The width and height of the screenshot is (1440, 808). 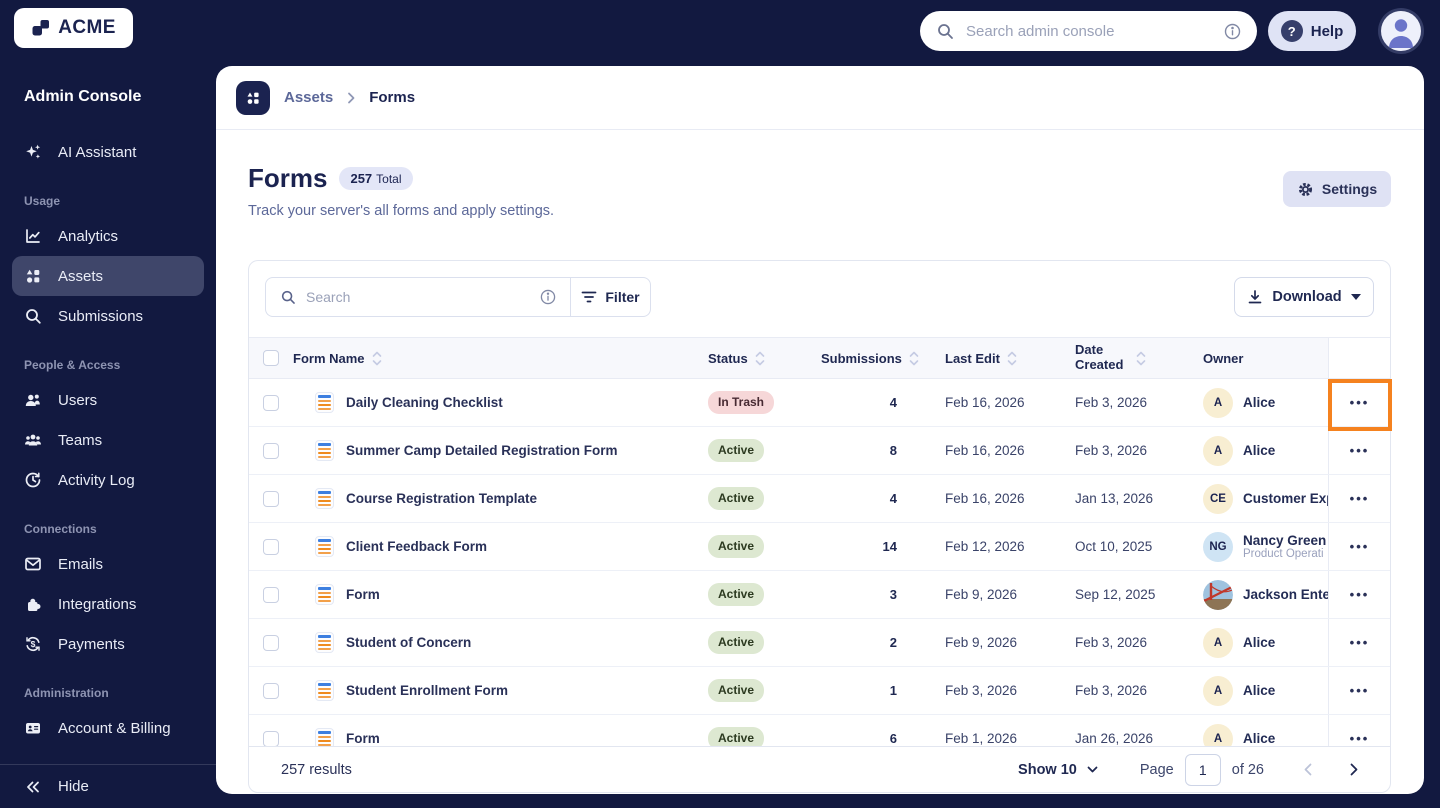 What do you see at coordinates (610, 297) in the screenshot?
I see `filter-button: Filter` at bounding box center [610, 297].